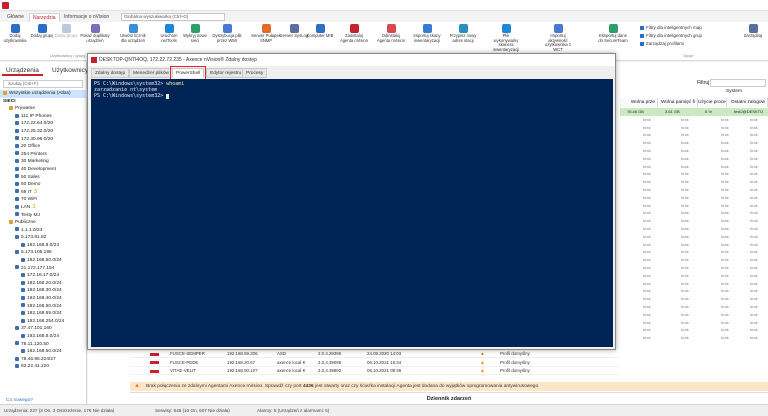  I want to click on tree-item: 192.168.254.0/24, so click(43, 322).